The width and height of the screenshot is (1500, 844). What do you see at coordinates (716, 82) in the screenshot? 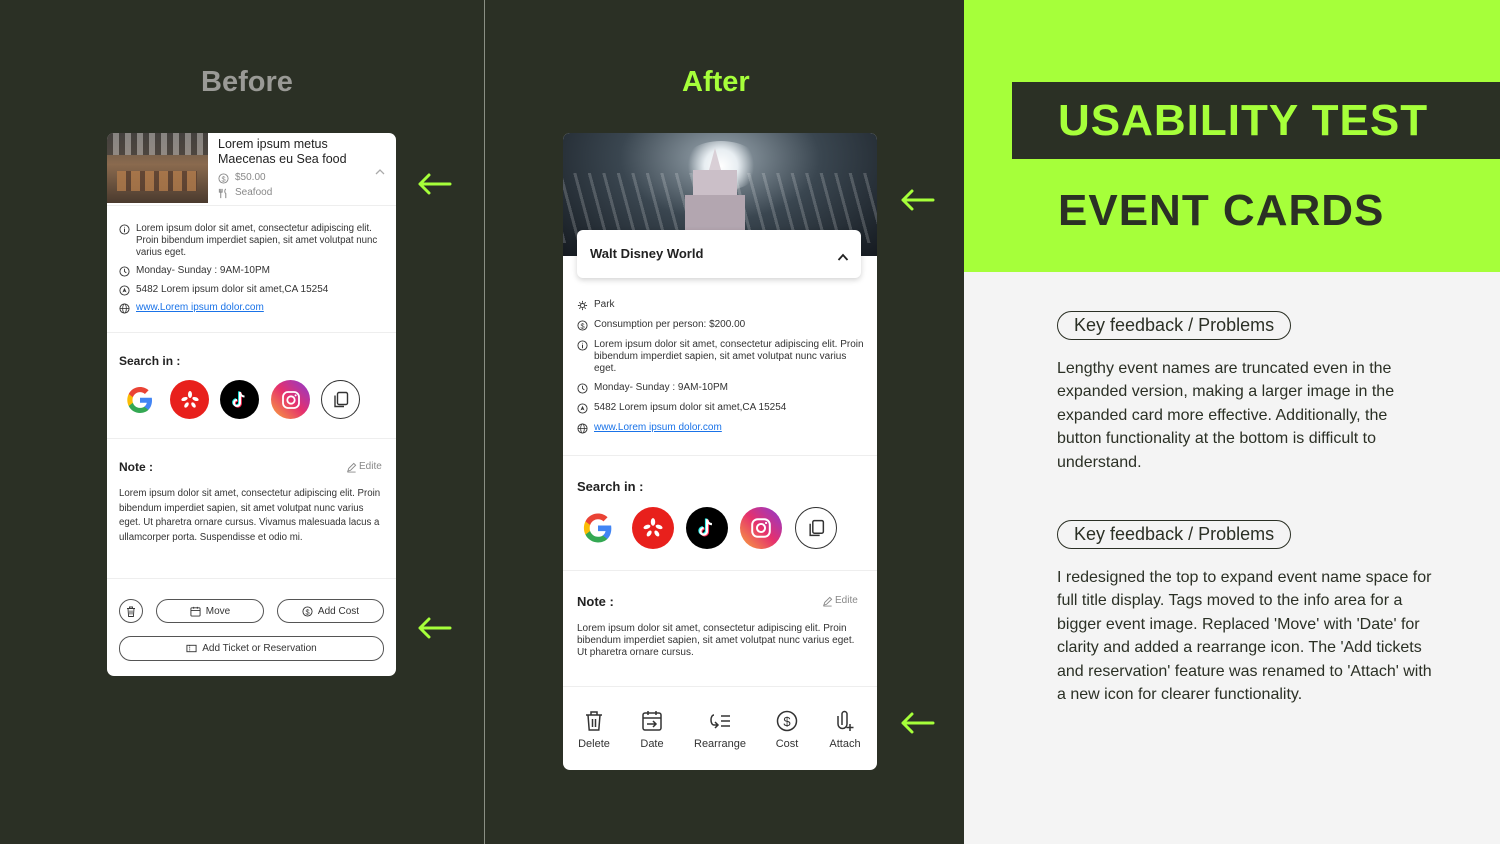
I see `after-heading: After` at bounding box center [716, 82].